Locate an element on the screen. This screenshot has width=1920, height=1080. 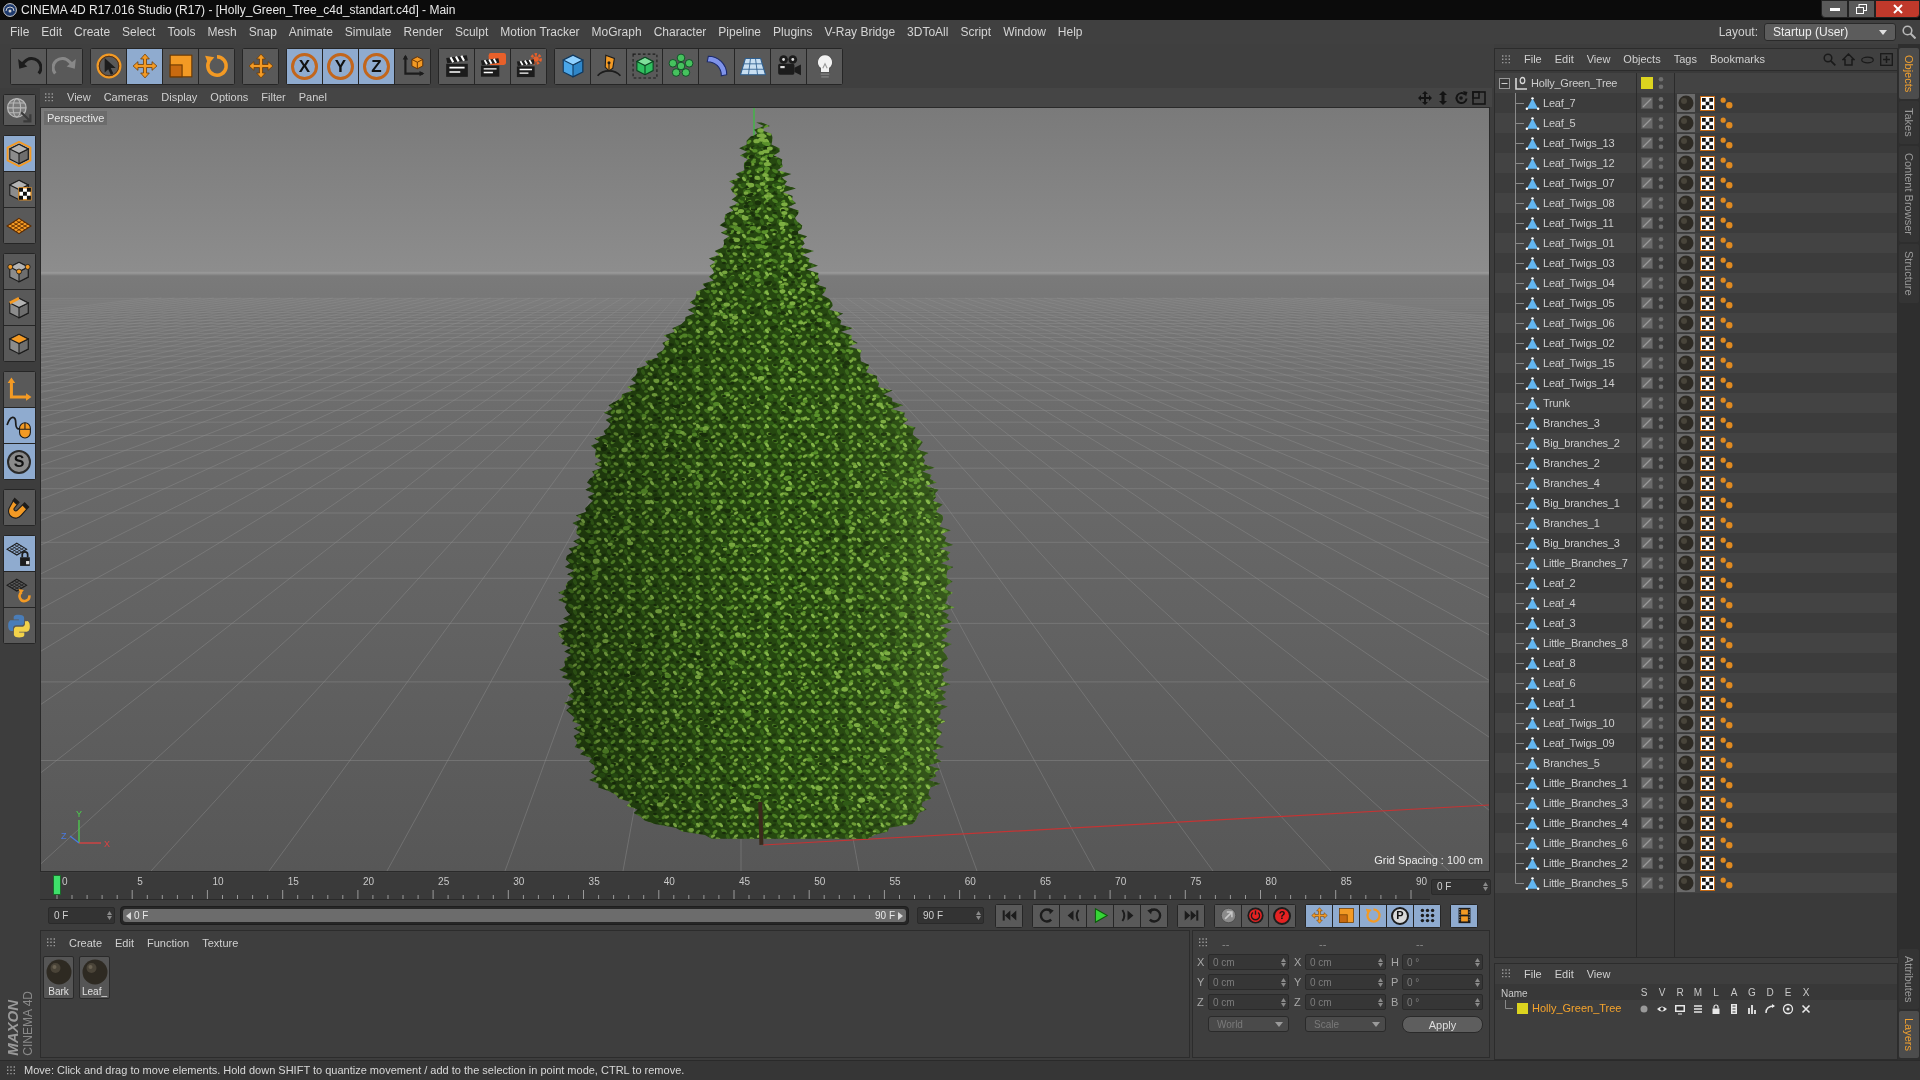
rotate-tool-button is located at coordinates (216, 66).